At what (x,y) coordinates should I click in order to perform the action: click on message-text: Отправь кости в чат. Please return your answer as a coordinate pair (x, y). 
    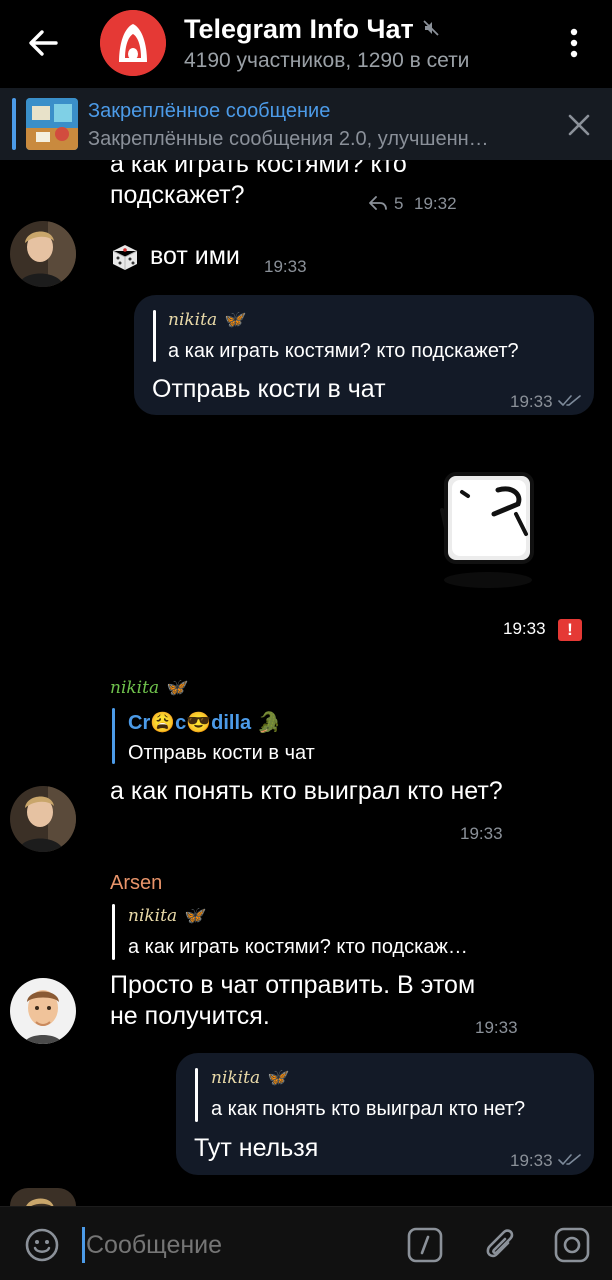
    Looking at the image, I should click on (269, 389).